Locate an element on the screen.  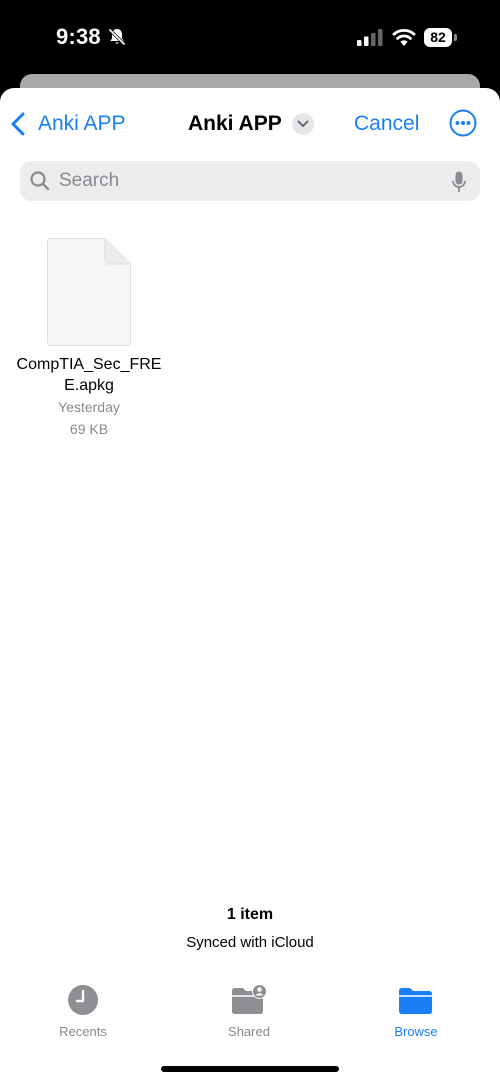
home-indicator is located at coordinates (250, 1069).